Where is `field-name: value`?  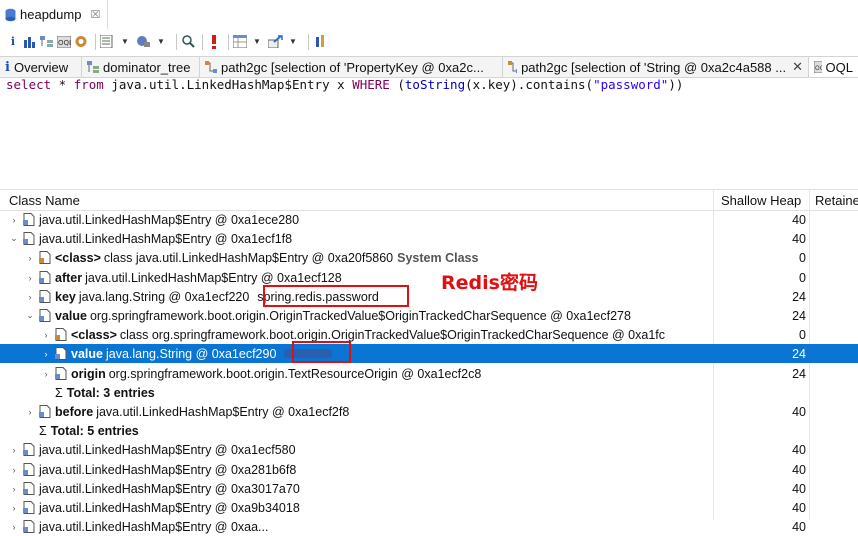 field-name: value is located at coordinates (87, 353).